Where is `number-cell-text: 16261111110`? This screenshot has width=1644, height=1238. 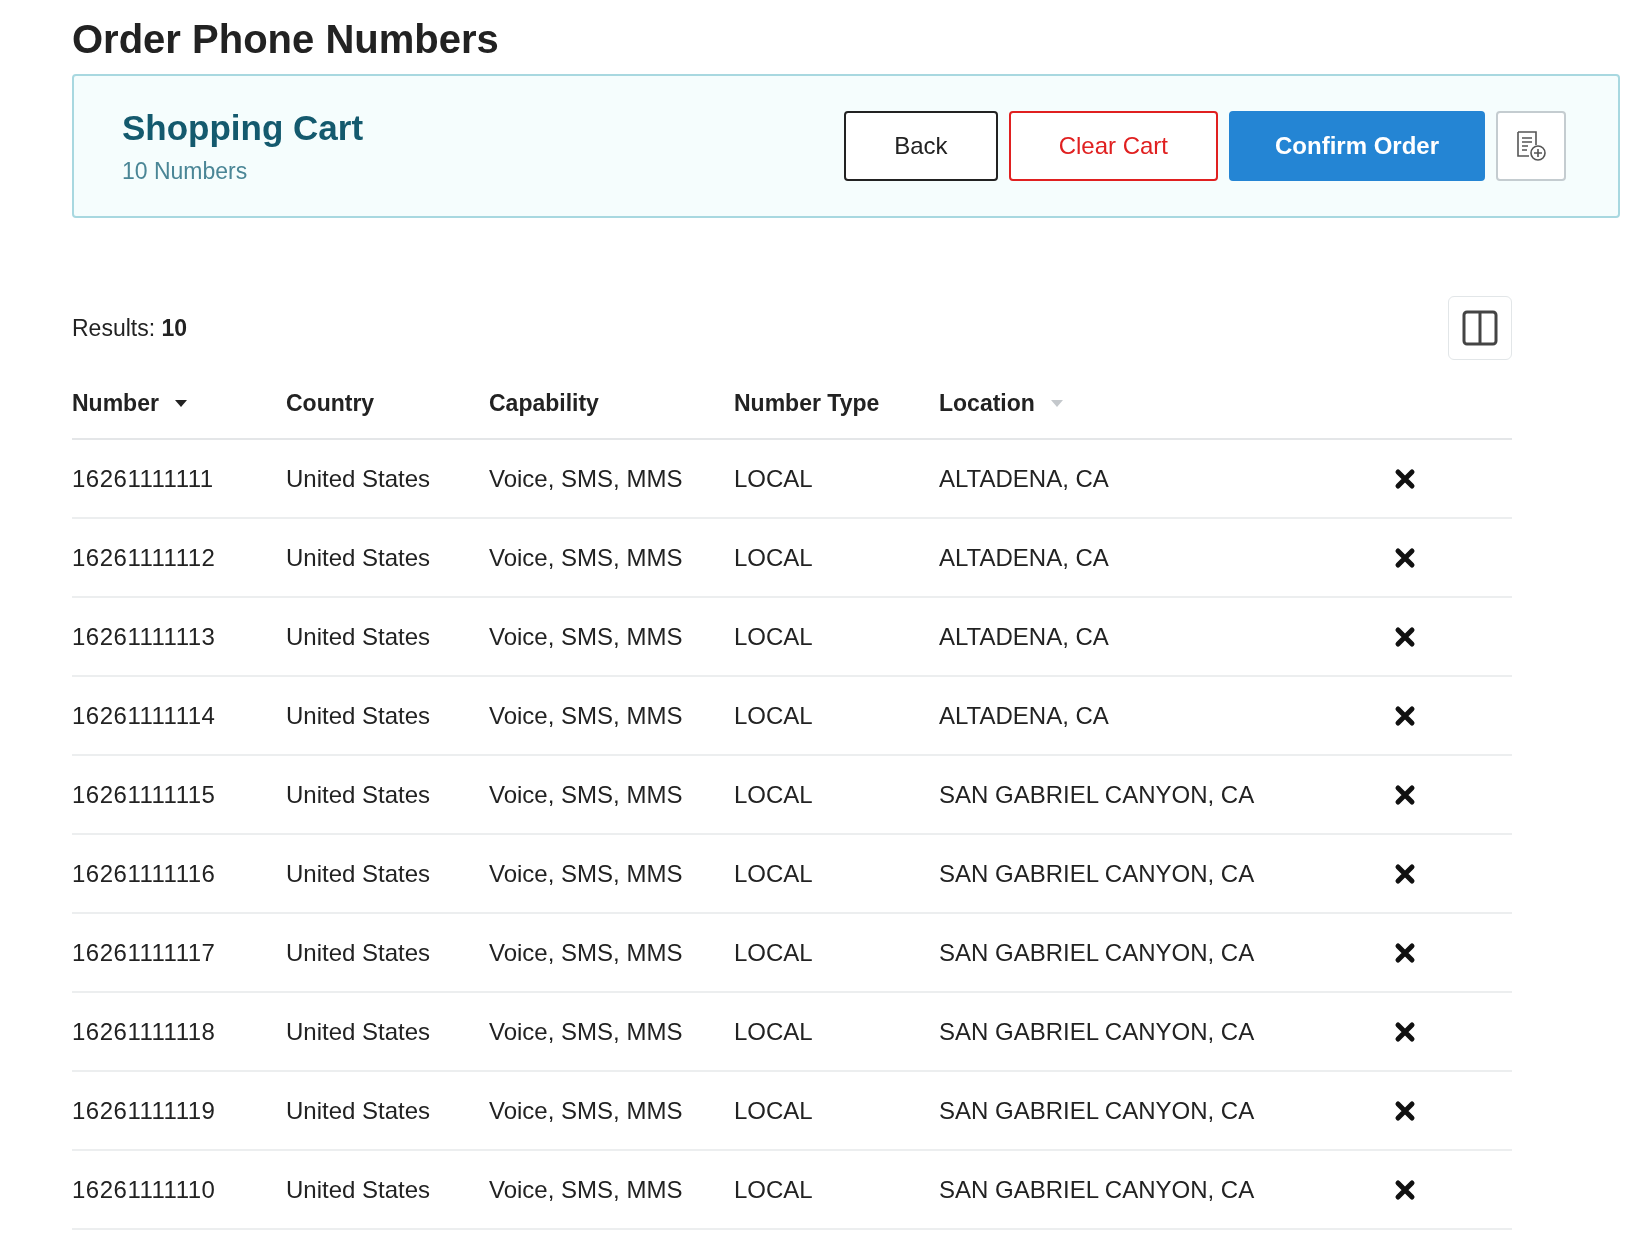 number-cell-text: 16261111110 is located at coordinates (144, 1189).